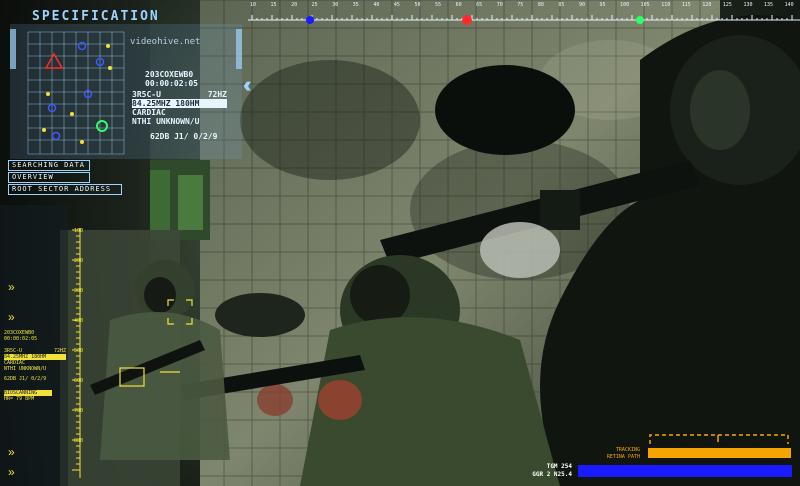 This screenshot has width=800, height=486. Describe the element at coordinates (623, 457) in the screenshot. I see `retina-text: RETINA PATH` at that location.